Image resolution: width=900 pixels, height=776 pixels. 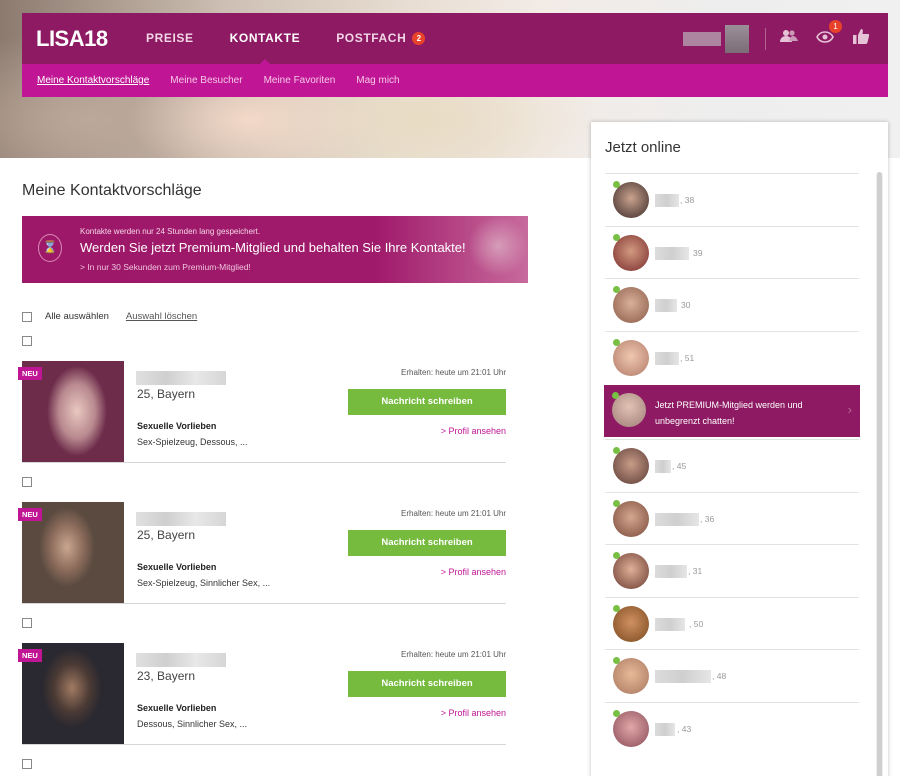 I want to click on selection-controls: Alle auswählen Auswahl löschen, so click(x=109, y=316).